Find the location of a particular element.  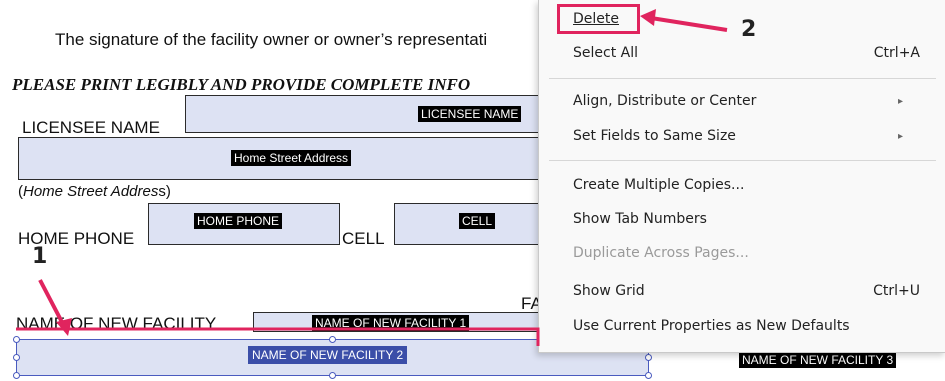

step-2-number: 2 is located at coordinates (749, 29).